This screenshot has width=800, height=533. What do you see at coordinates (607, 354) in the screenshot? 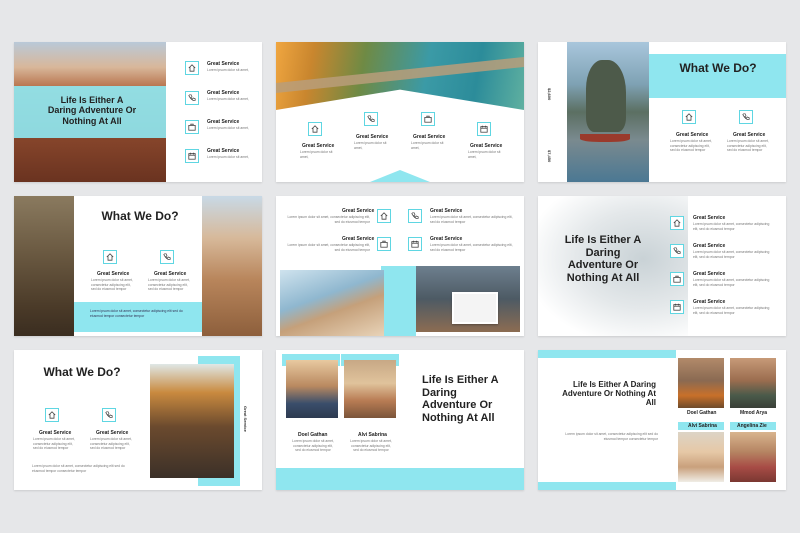
I see `accent-band-top` at bounding box center [607, 354].